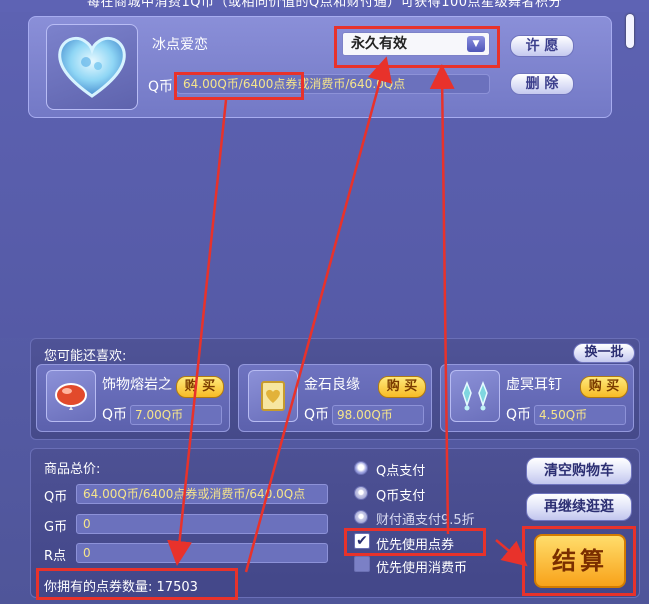 The image size is (649, 604). I want to click on recommend-title: 您可能还喜欢:, so click(85, 356).